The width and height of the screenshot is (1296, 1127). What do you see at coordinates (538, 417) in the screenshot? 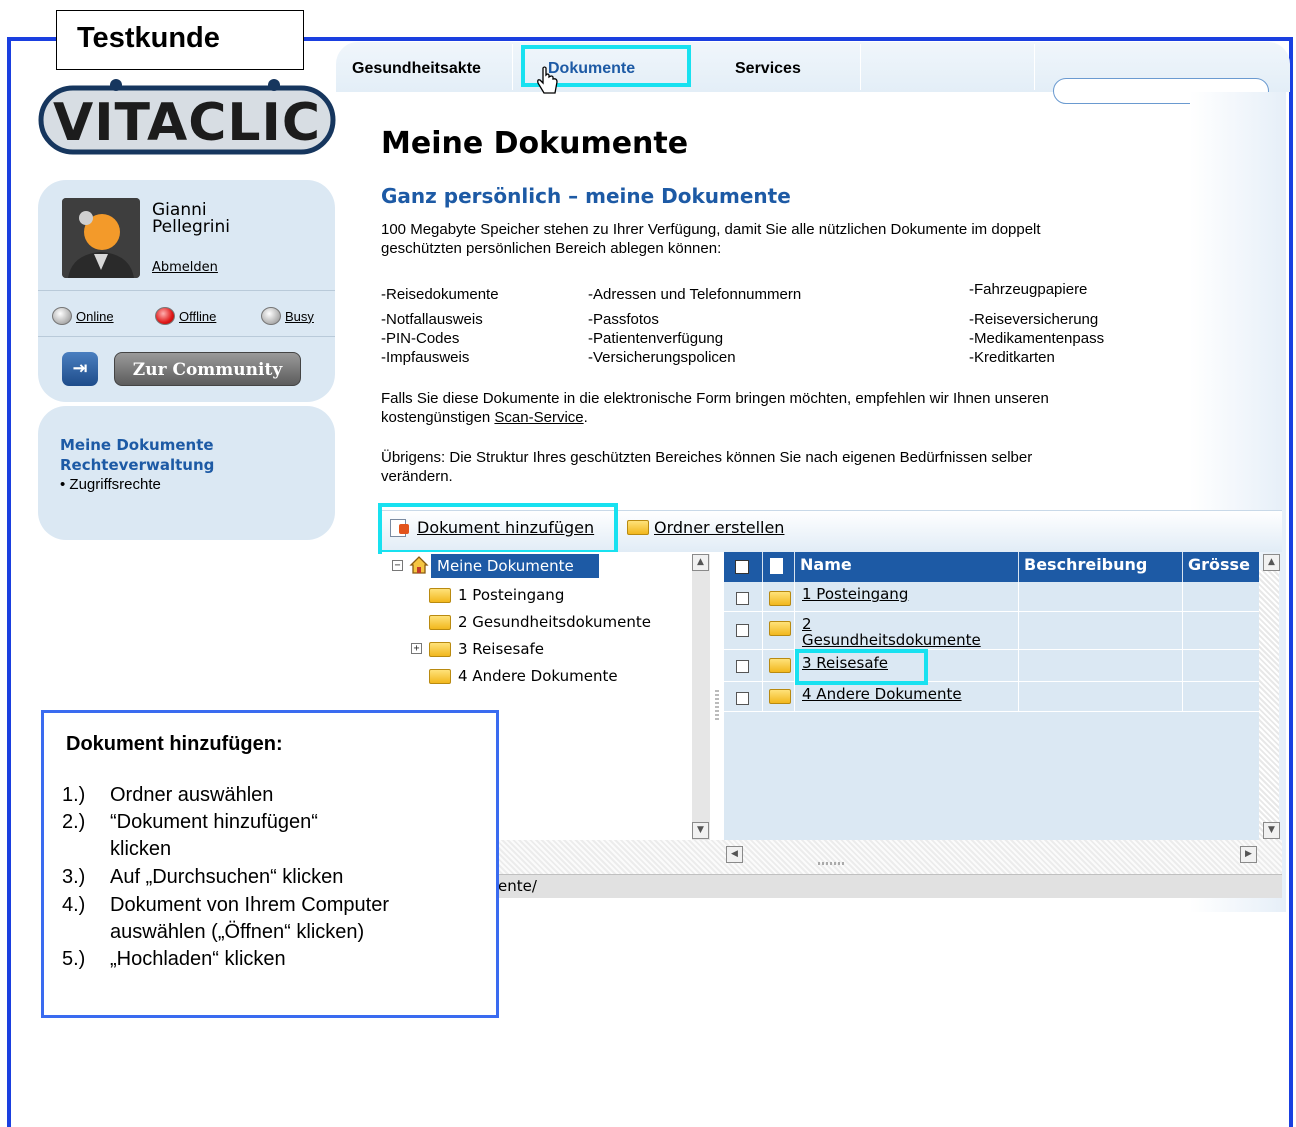
I see `scan-service-link: Scan-Service` at bounding box center [538, 417].